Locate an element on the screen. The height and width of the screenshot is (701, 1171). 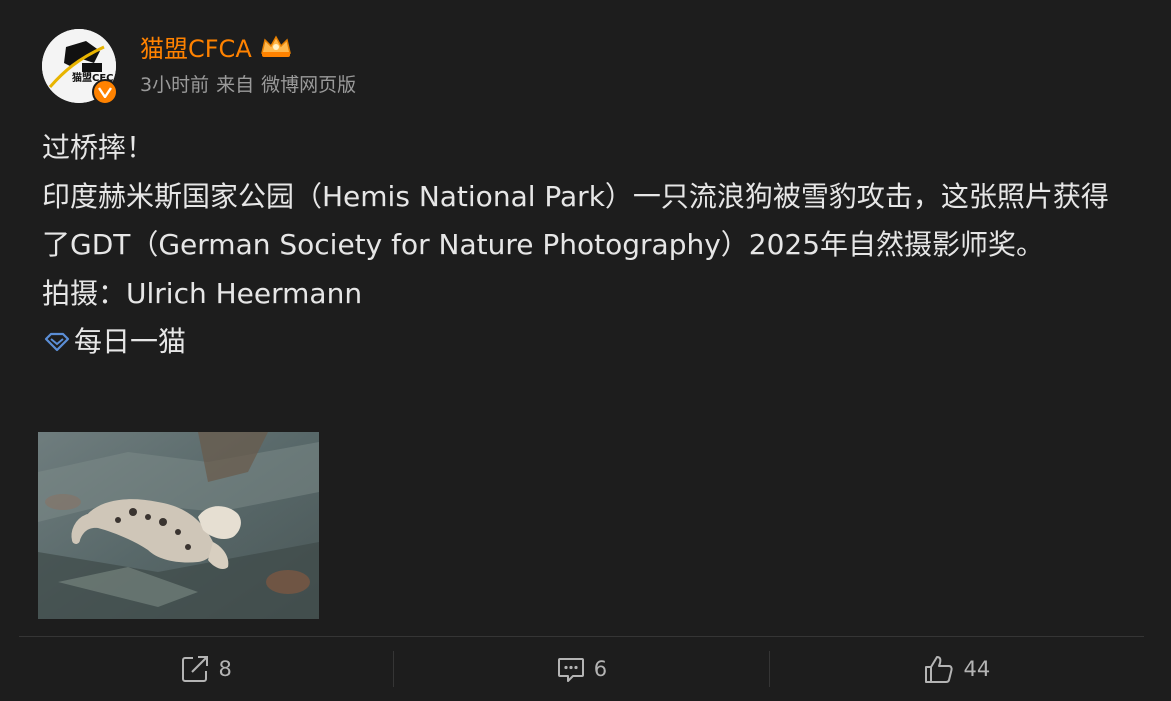
thumbs-up-icon is located at coordinates (939, 669).